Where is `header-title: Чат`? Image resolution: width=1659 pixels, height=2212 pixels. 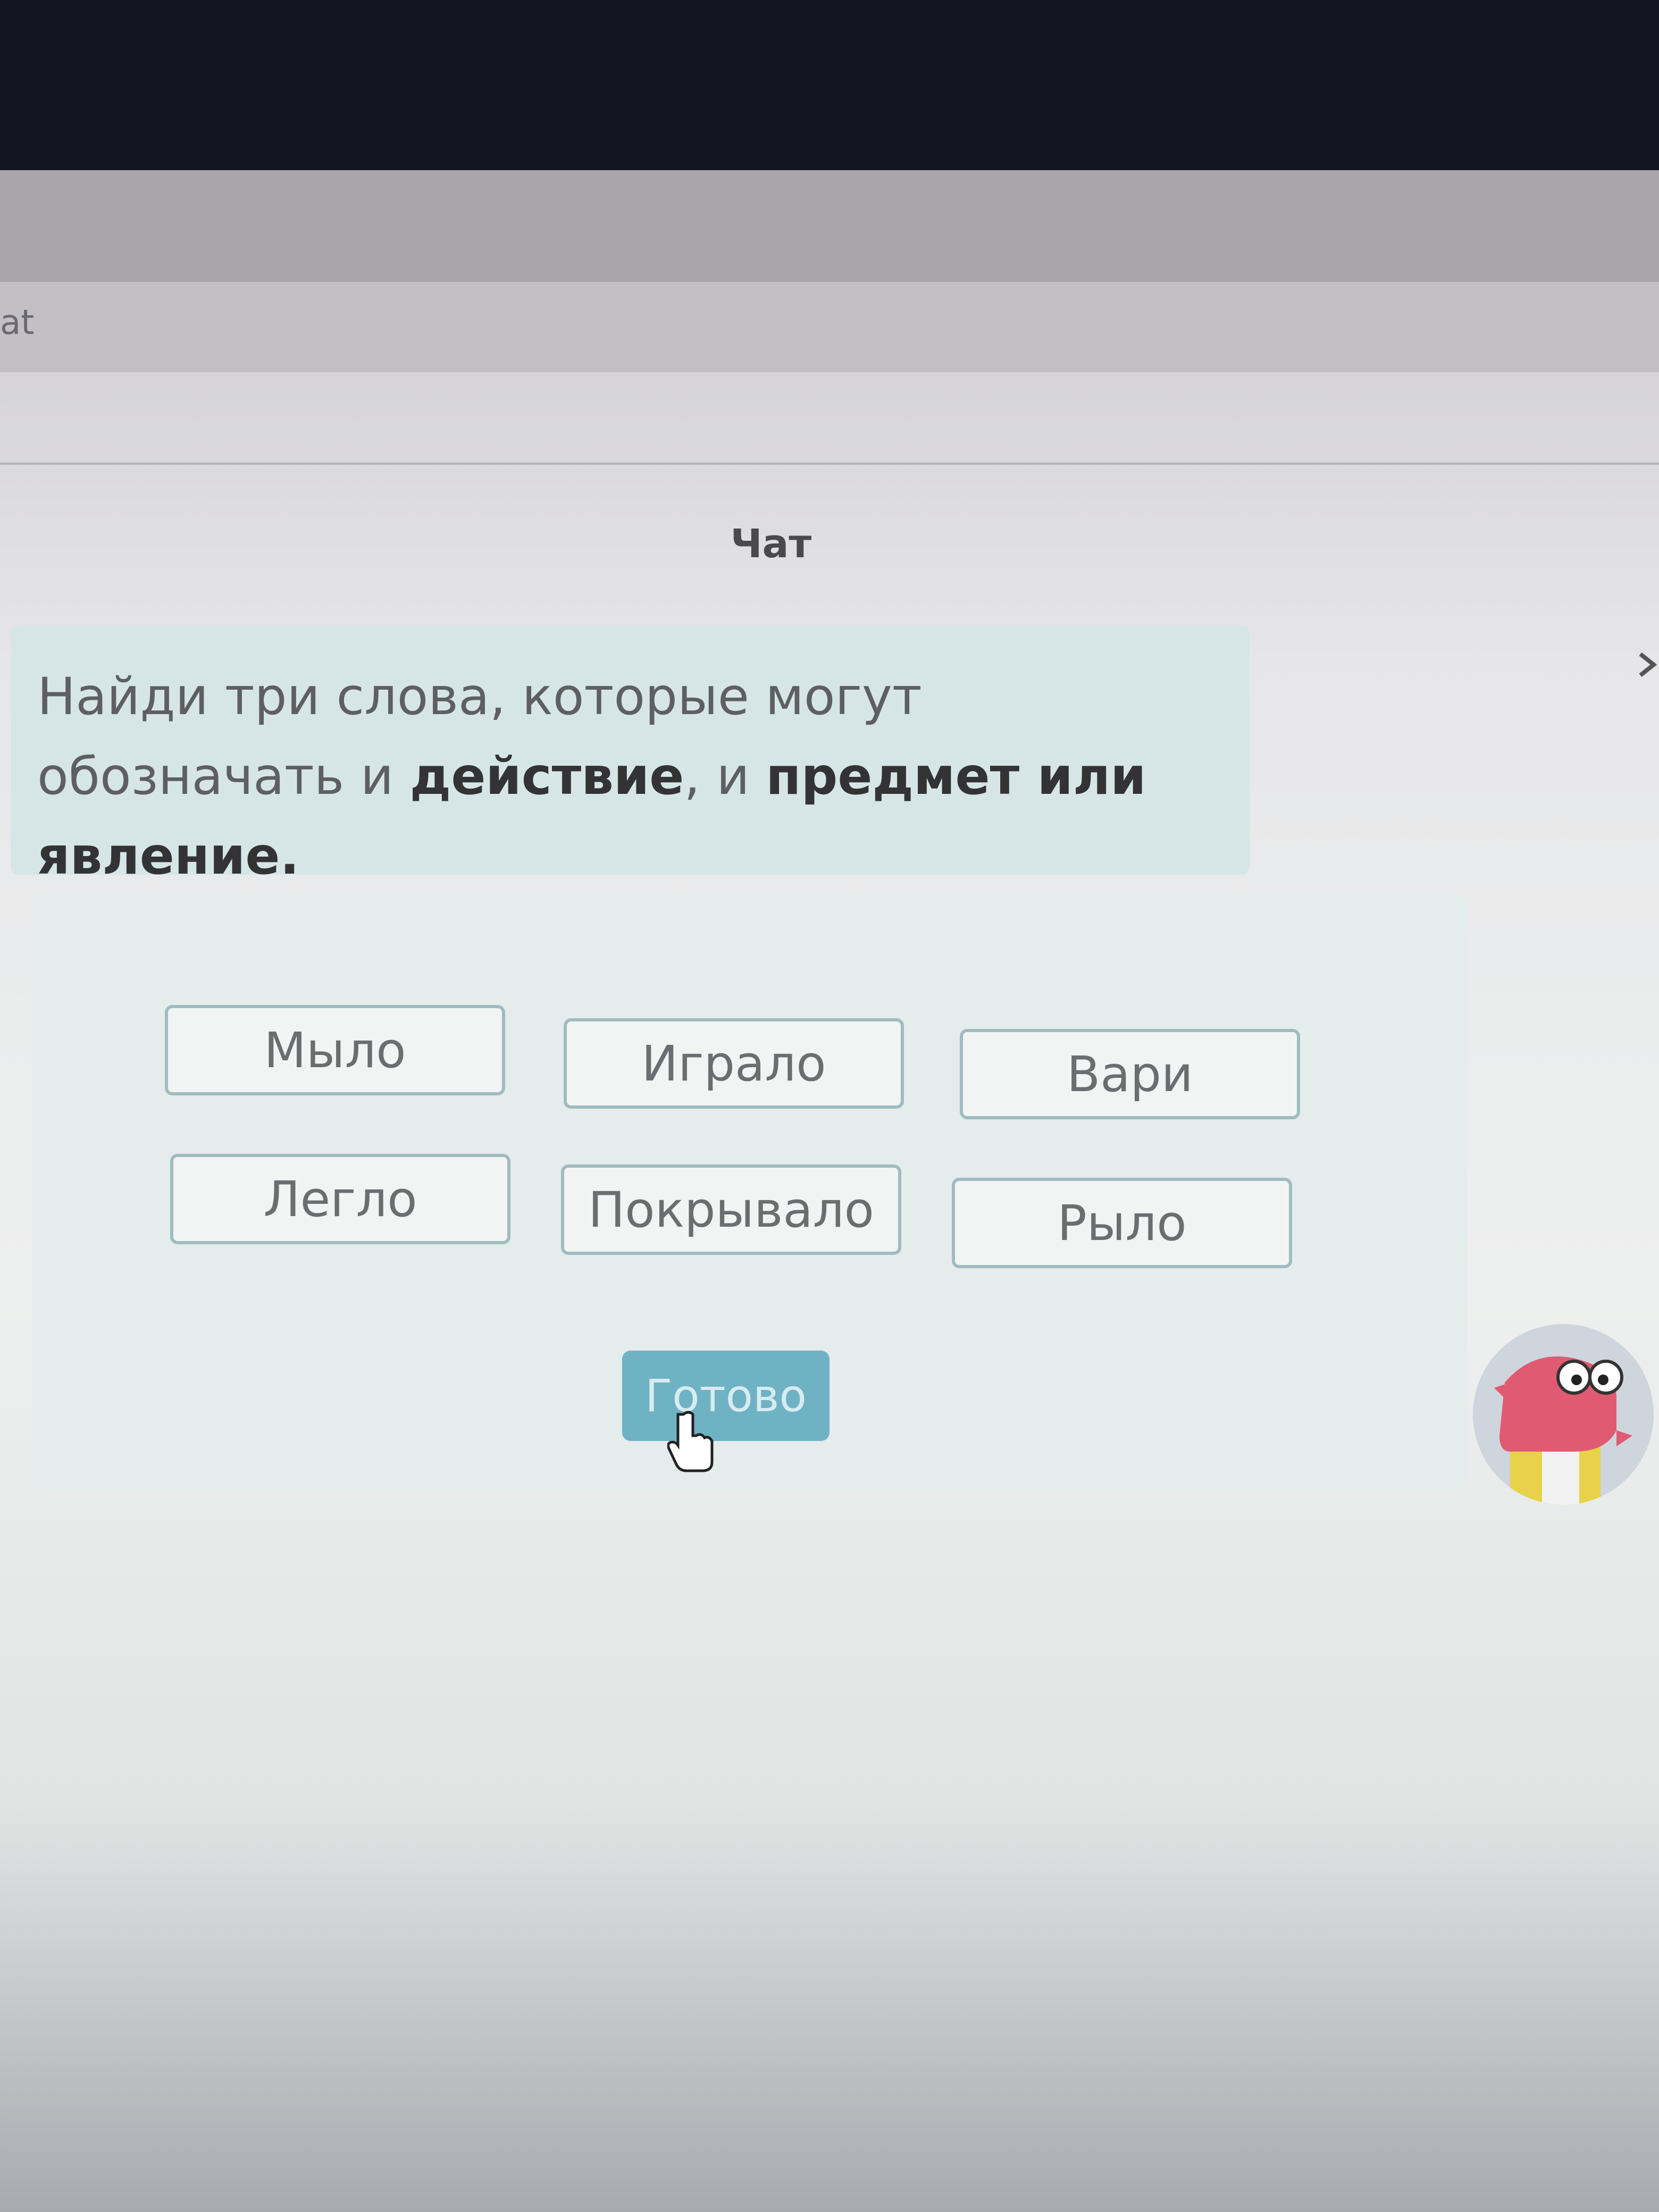 header-title: Чат is located at coordinates (771, 544).